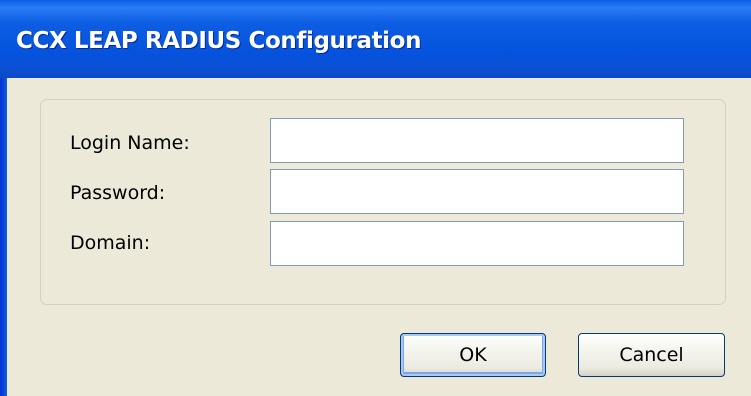  I want to click on login-name-input, so click(477, 140).